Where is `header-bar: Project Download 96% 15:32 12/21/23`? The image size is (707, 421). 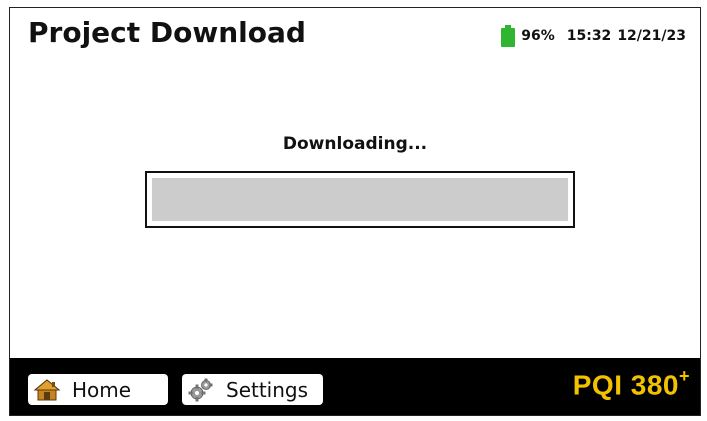 header-bar: Project Download 96% 15:32 12/21/23 is located at coordinates (355, 36).